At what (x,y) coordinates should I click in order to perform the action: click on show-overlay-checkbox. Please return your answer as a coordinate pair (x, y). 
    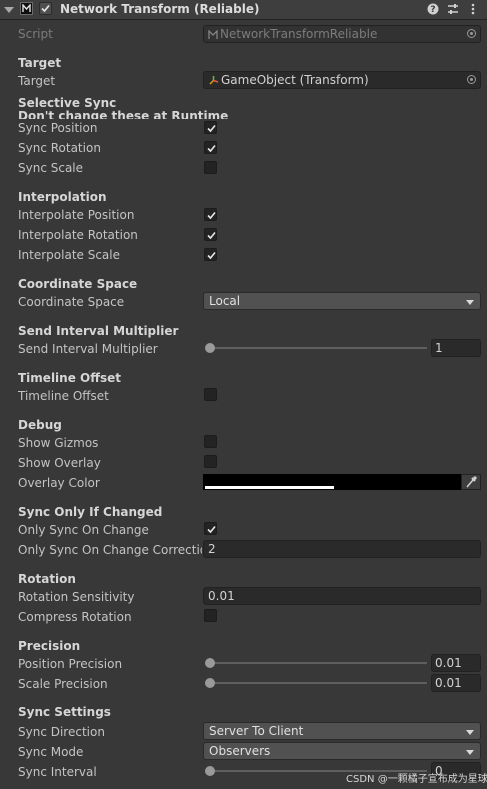
    Looking at the image, I should click on (210, 461).